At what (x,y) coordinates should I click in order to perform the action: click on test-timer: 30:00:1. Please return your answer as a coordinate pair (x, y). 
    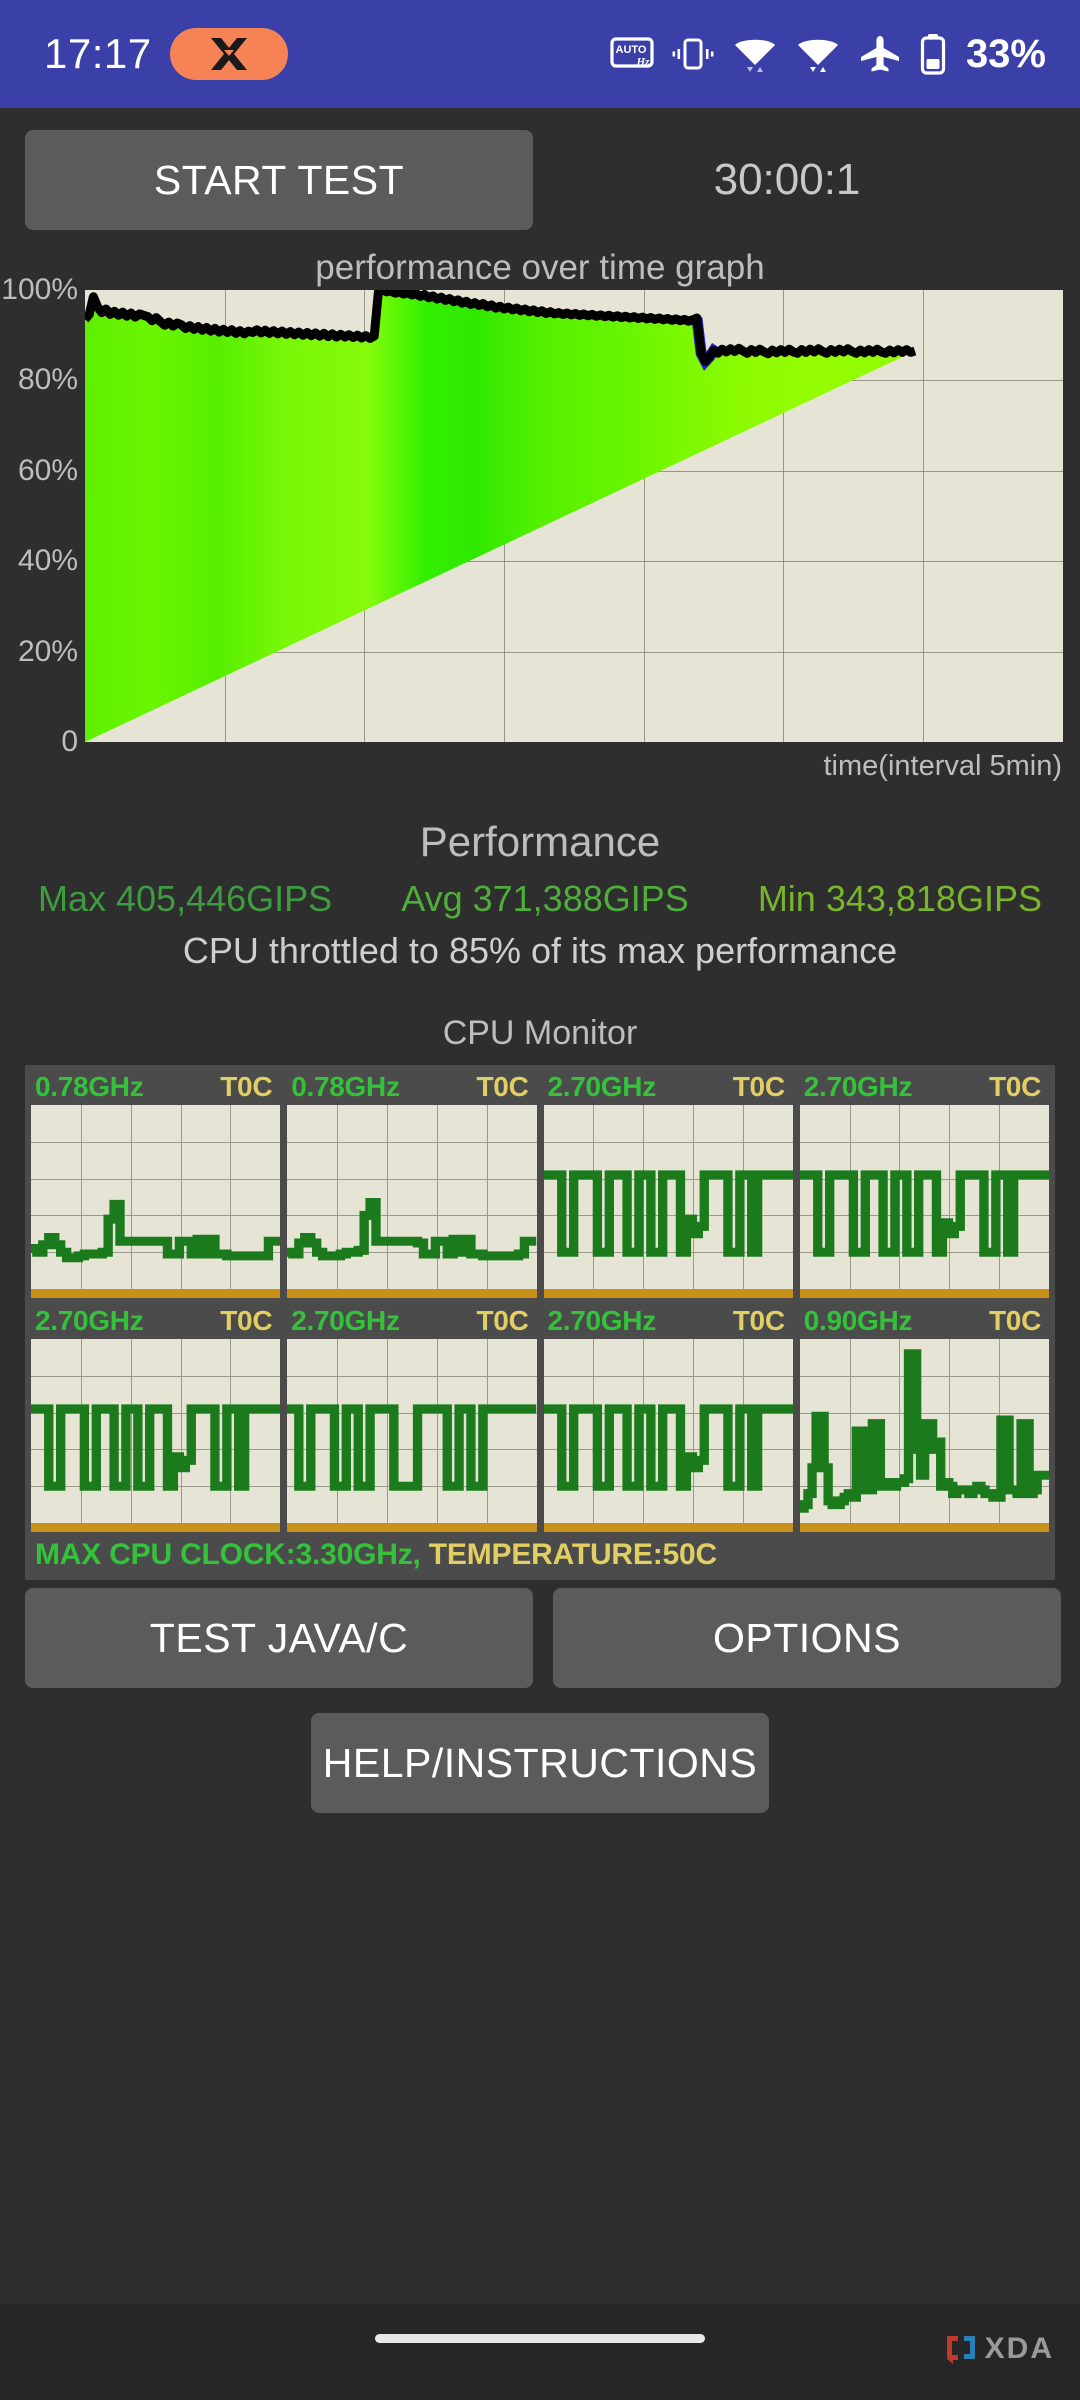
    Looking at the image, I should click on (787, 179).